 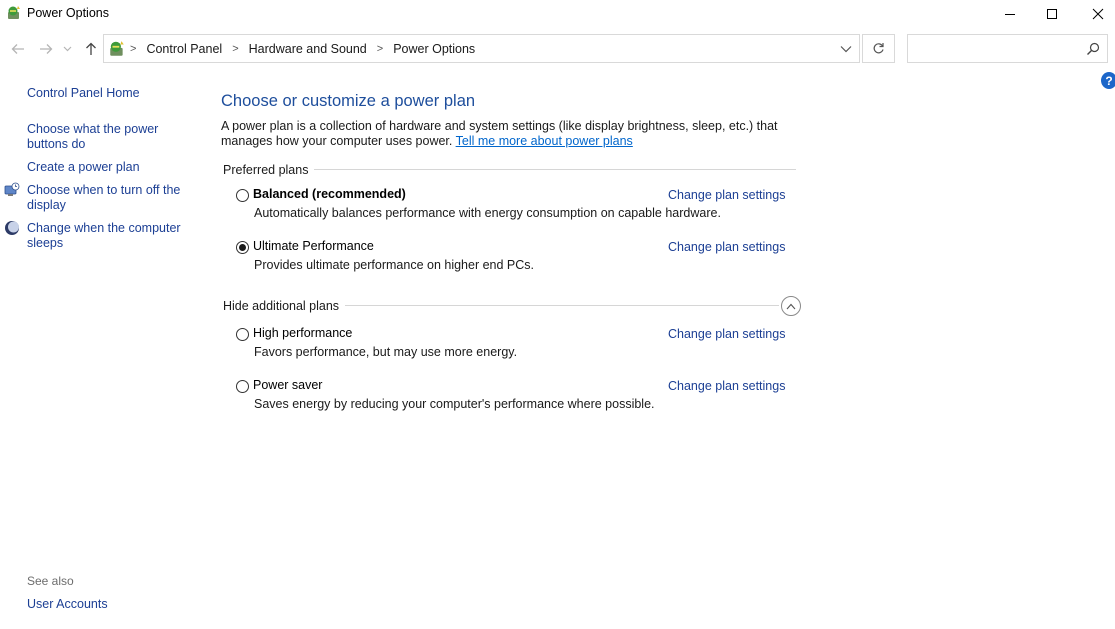 What do you see at coordinates (12, 189) in the screenshot?
I see `display-clock-icon` at bounding box center [12, 189].